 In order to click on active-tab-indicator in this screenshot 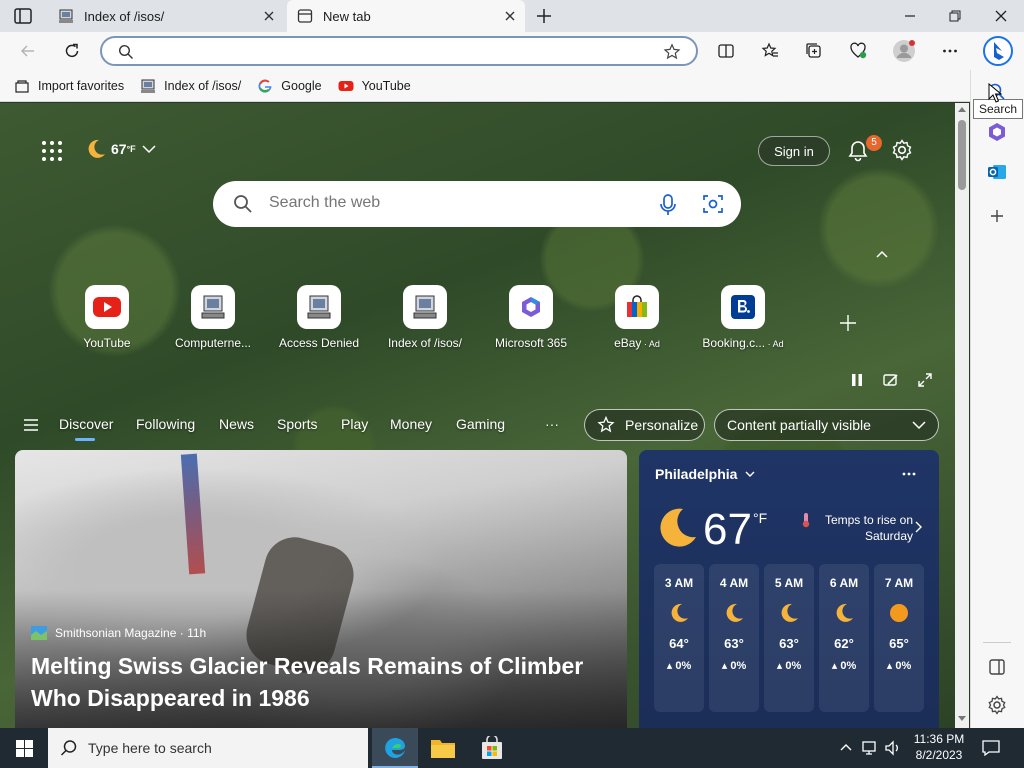, I will do `click(85, 439)`.